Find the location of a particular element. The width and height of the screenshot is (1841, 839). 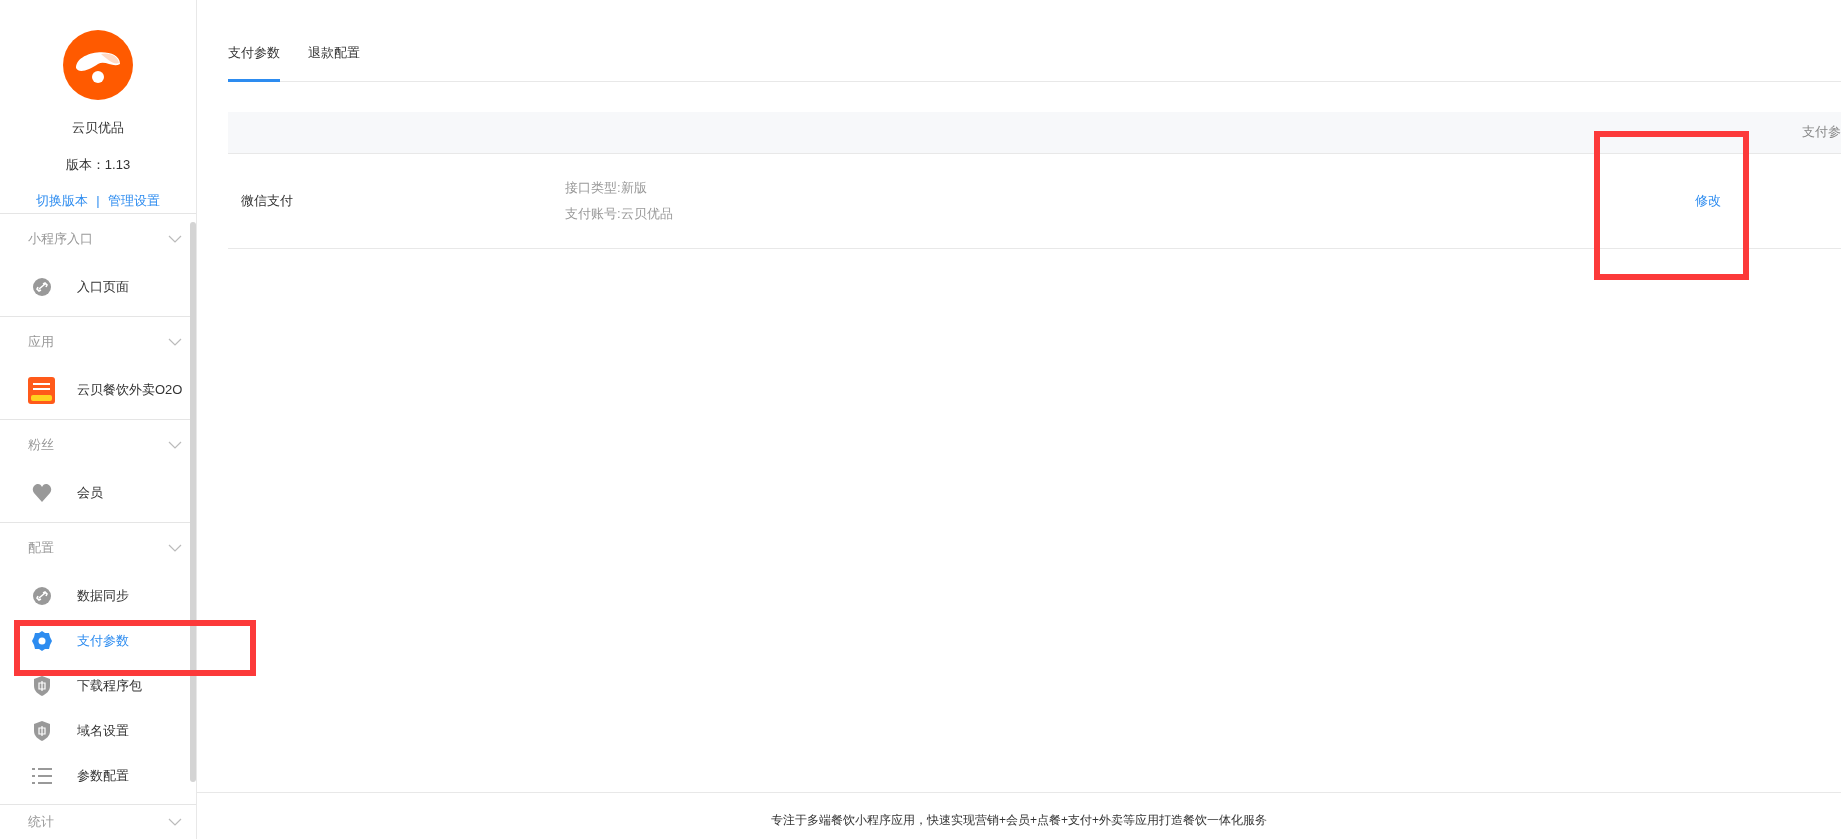

section-title: 小程序入口 is located at coordinates (60, 239).